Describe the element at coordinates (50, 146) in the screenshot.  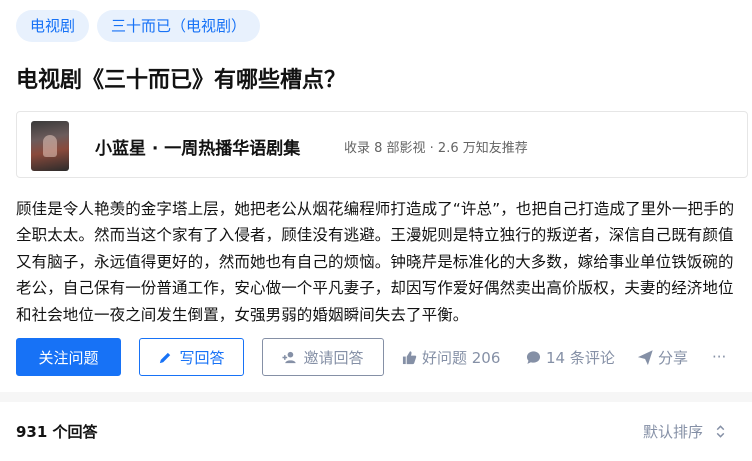
I see `collection-thumbnail` at that location.